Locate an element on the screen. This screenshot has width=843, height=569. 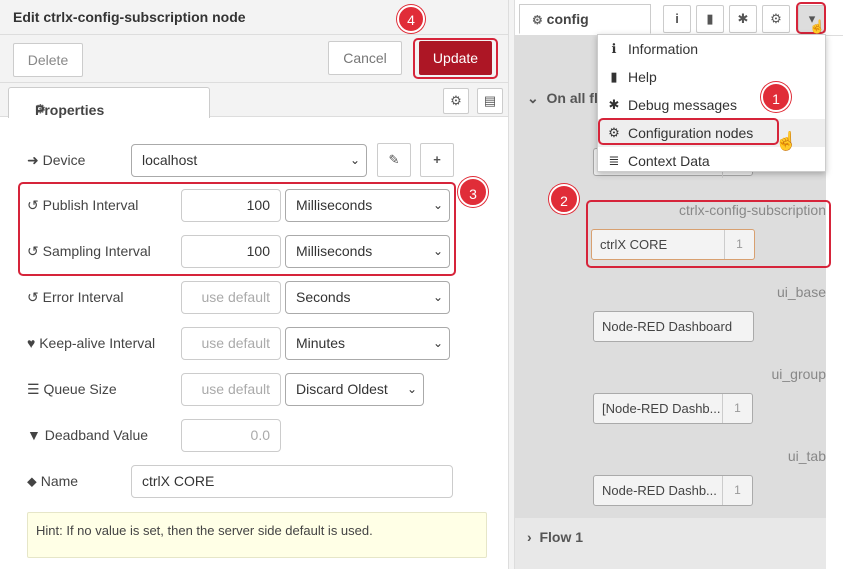
keepalive-interval-input: use default is located at coordinates (231, 343).